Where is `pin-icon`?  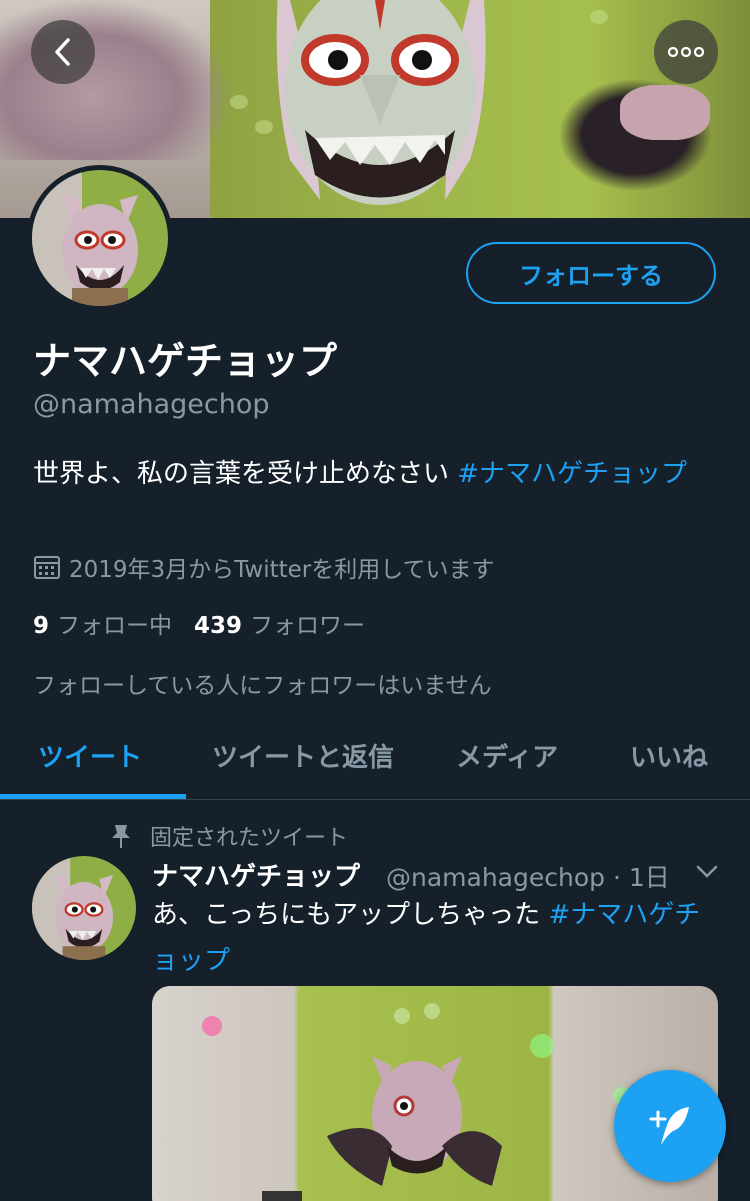
pin-icon is located at coordinates (121, 836).